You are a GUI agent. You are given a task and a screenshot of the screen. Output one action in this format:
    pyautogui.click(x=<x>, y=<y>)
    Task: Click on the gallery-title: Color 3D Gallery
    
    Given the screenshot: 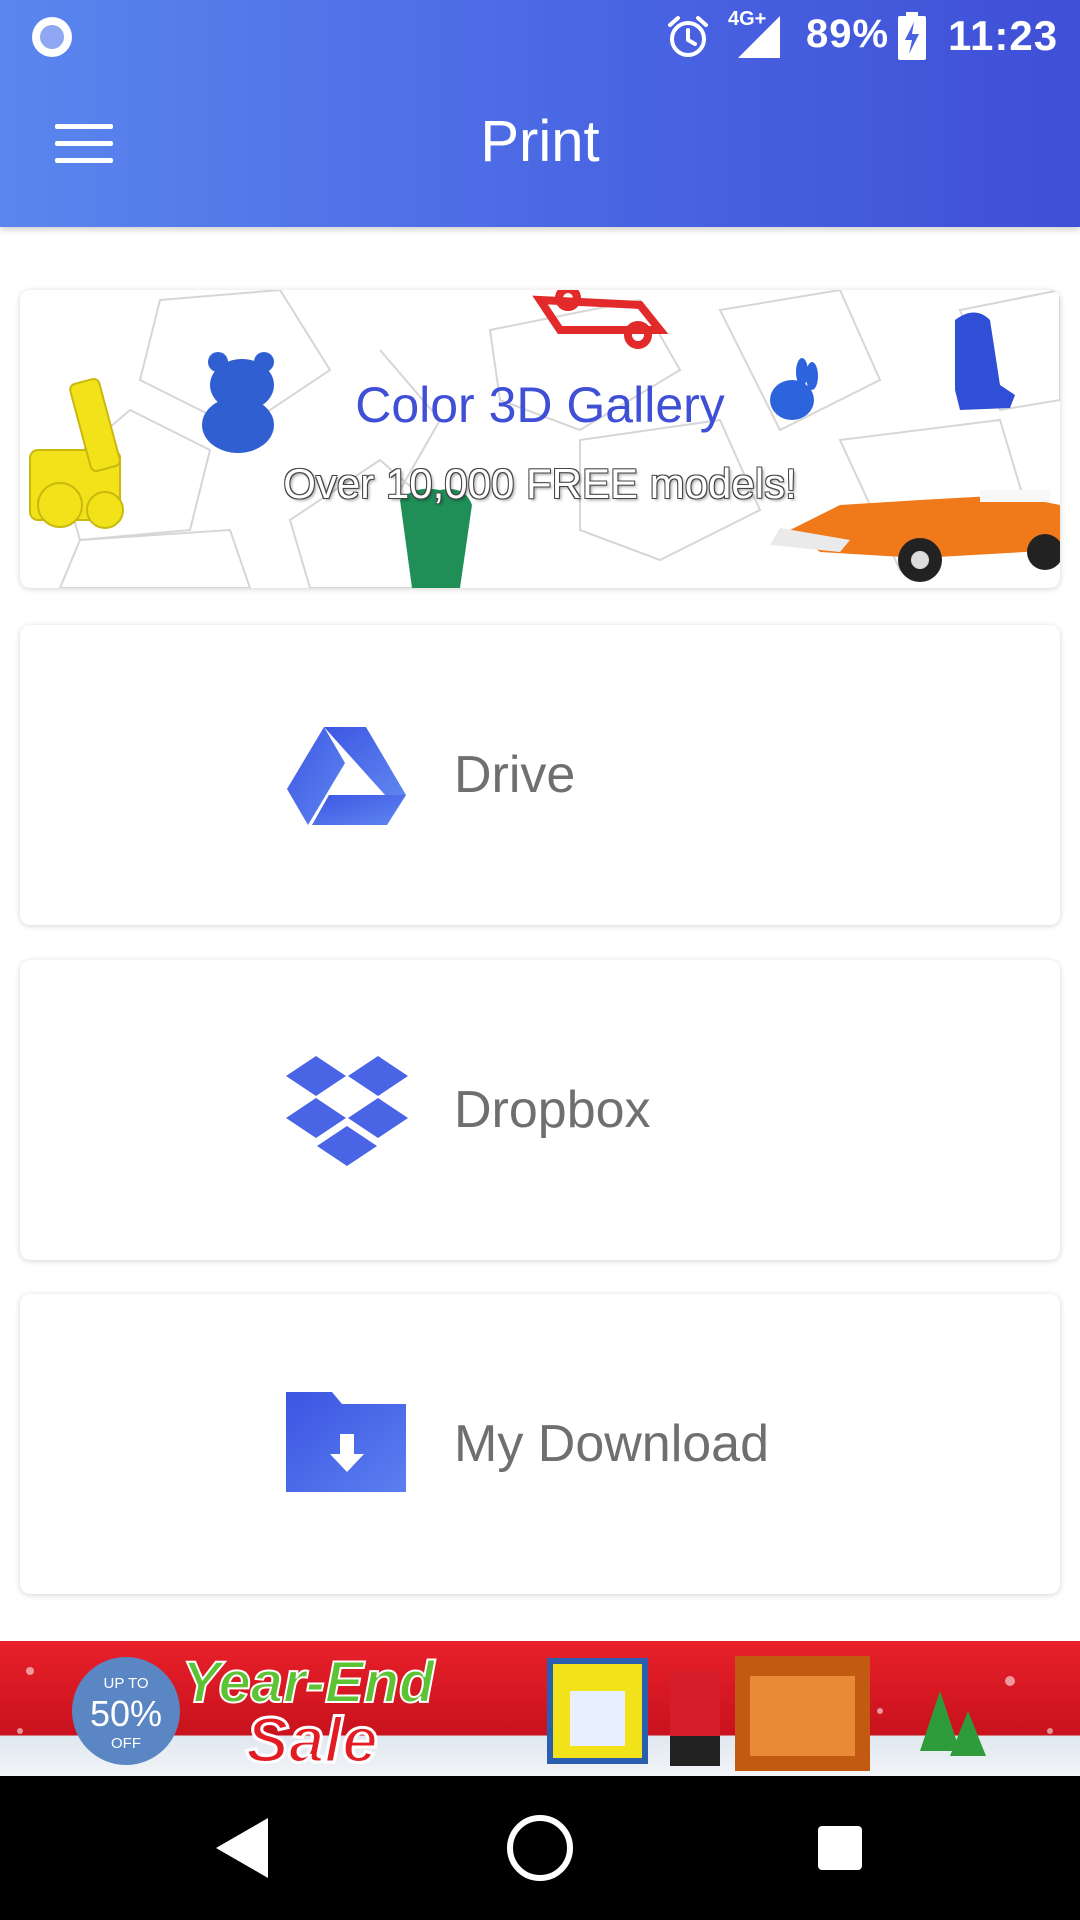 What is the action you would take?
    pyautogui.click(x=540, y=405)
    